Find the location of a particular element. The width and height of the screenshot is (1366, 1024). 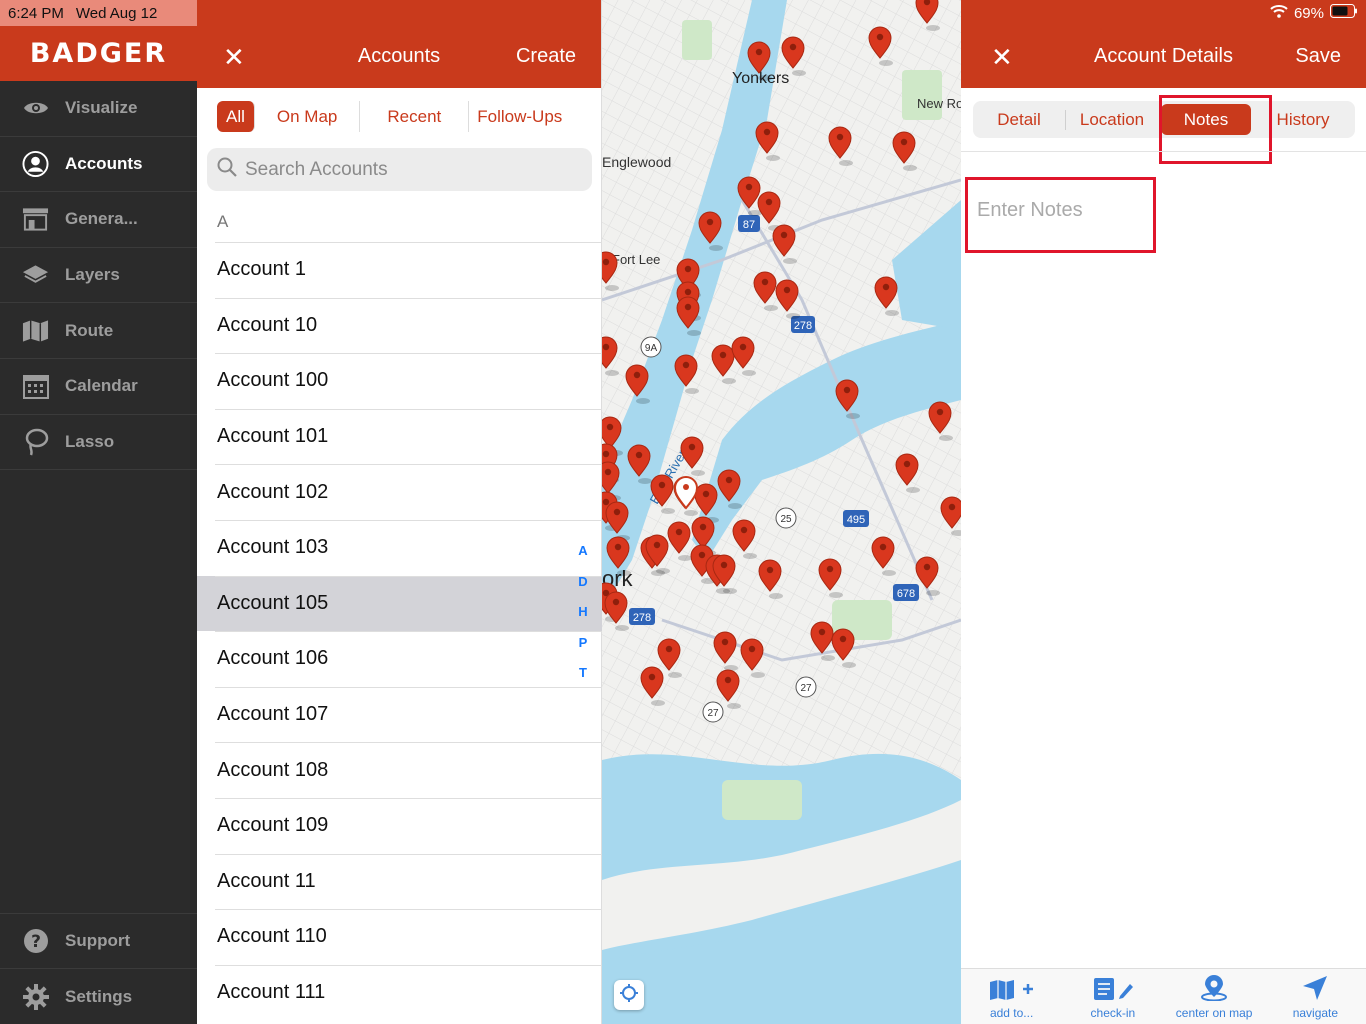

accounts-header: ✕ Accounts Create is located at coordinates (399, 44).